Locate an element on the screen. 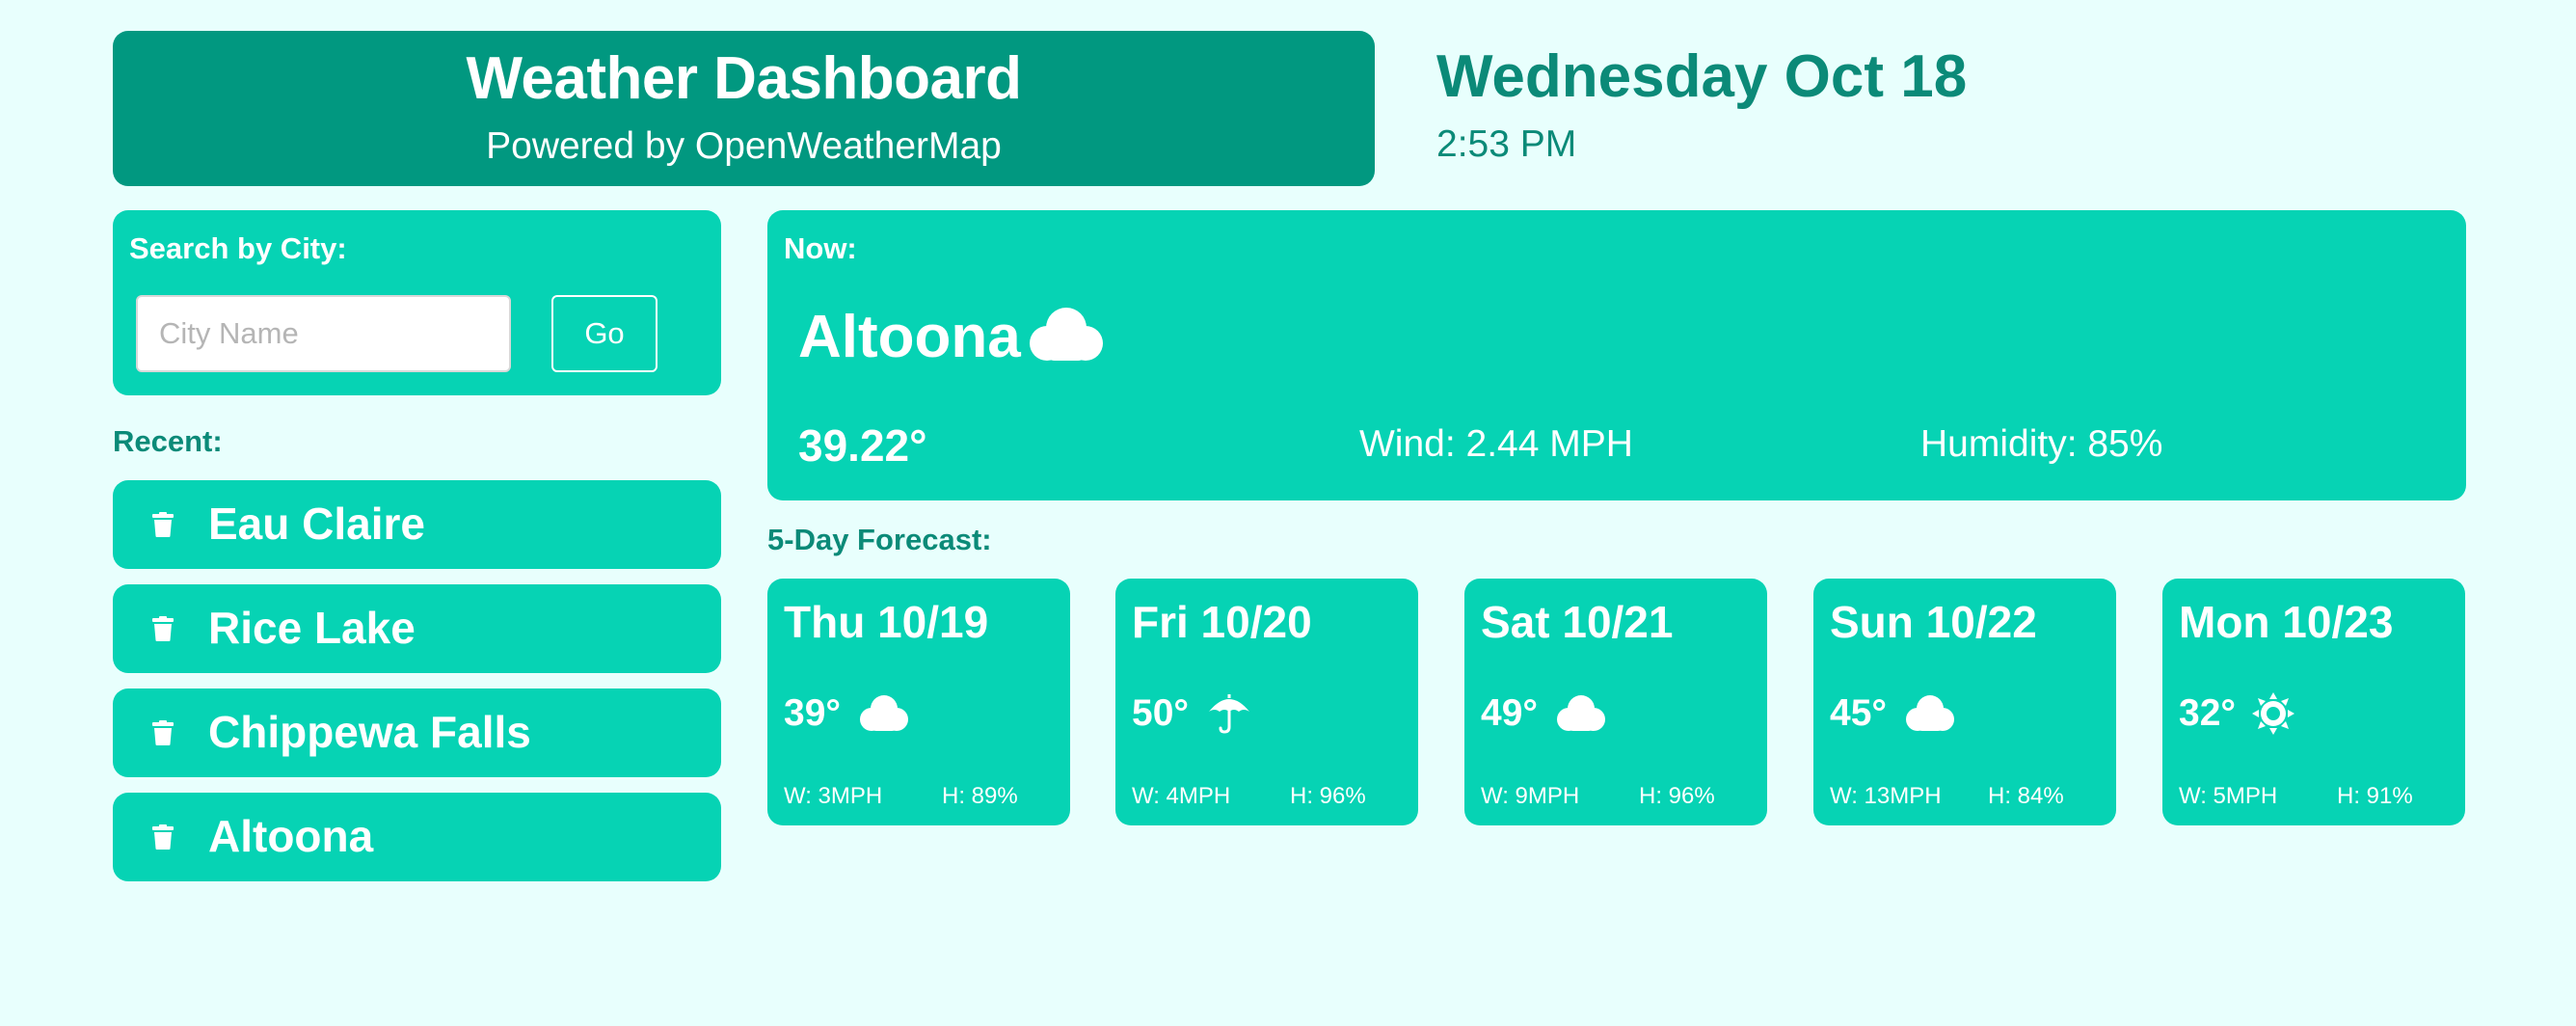 The image size is (2576, 1026). recent-item-label: Rice Lake is located at coordinates (312, 628).